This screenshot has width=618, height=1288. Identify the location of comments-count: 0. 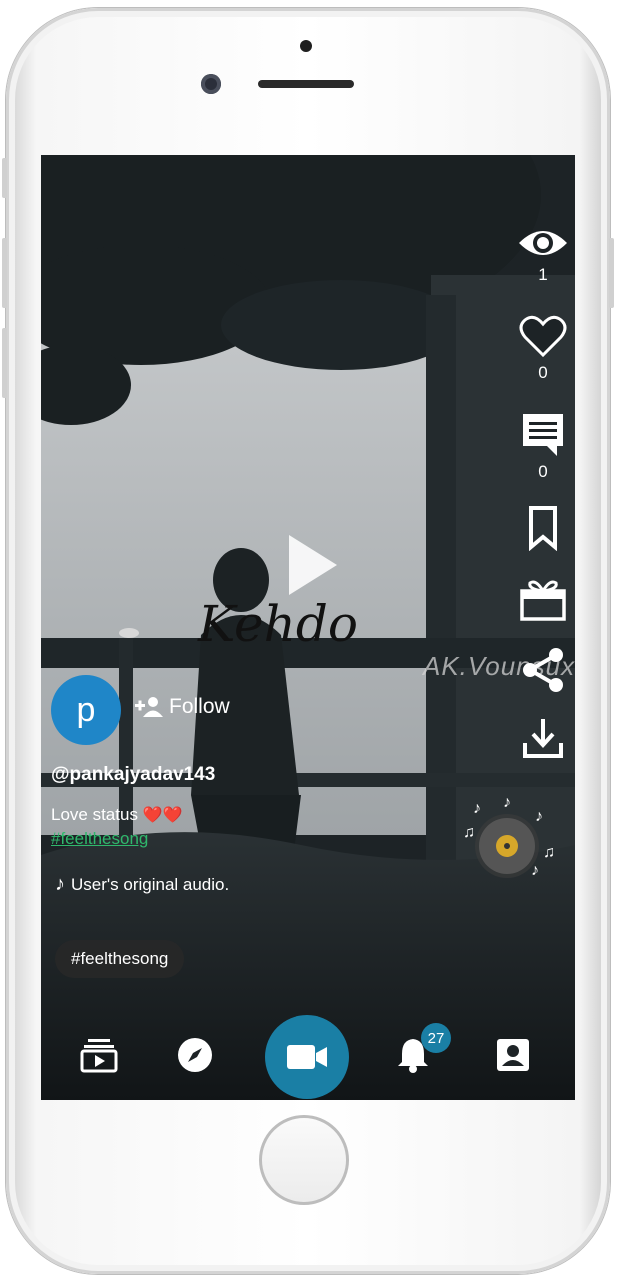
(543, 471).